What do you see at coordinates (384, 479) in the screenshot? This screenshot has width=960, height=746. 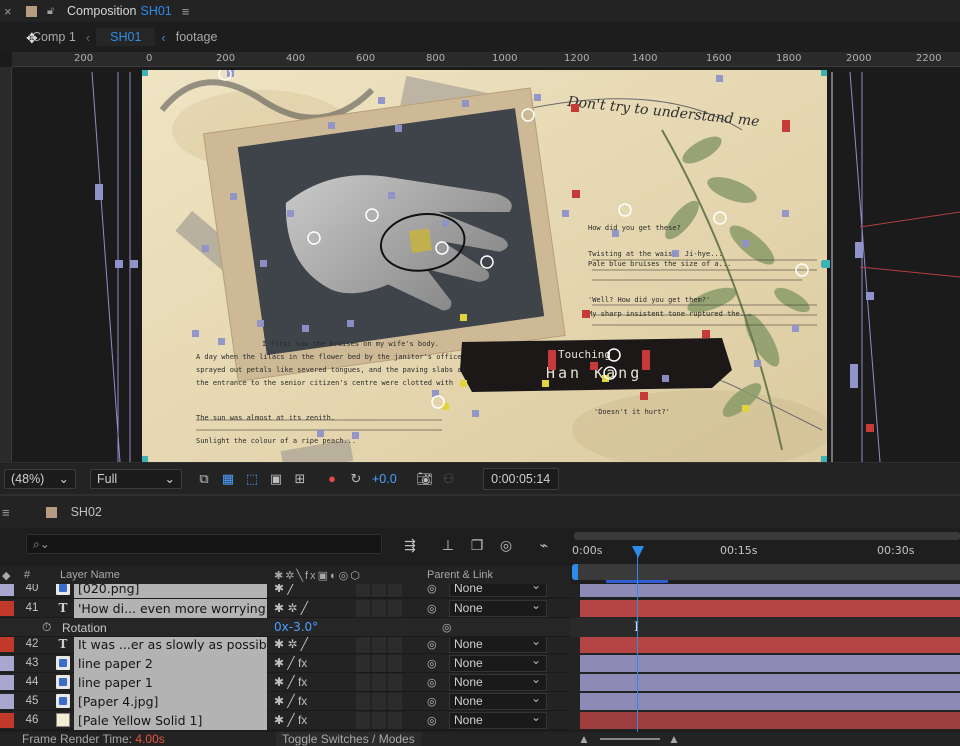 I see `exposure-value: +0.0` at bounding box center [384, 479].